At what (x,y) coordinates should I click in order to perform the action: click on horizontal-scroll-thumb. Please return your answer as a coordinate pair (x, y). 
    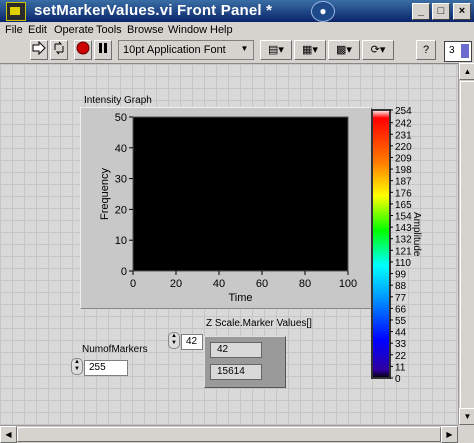
    Looking at the image, I should click on (229, 434).